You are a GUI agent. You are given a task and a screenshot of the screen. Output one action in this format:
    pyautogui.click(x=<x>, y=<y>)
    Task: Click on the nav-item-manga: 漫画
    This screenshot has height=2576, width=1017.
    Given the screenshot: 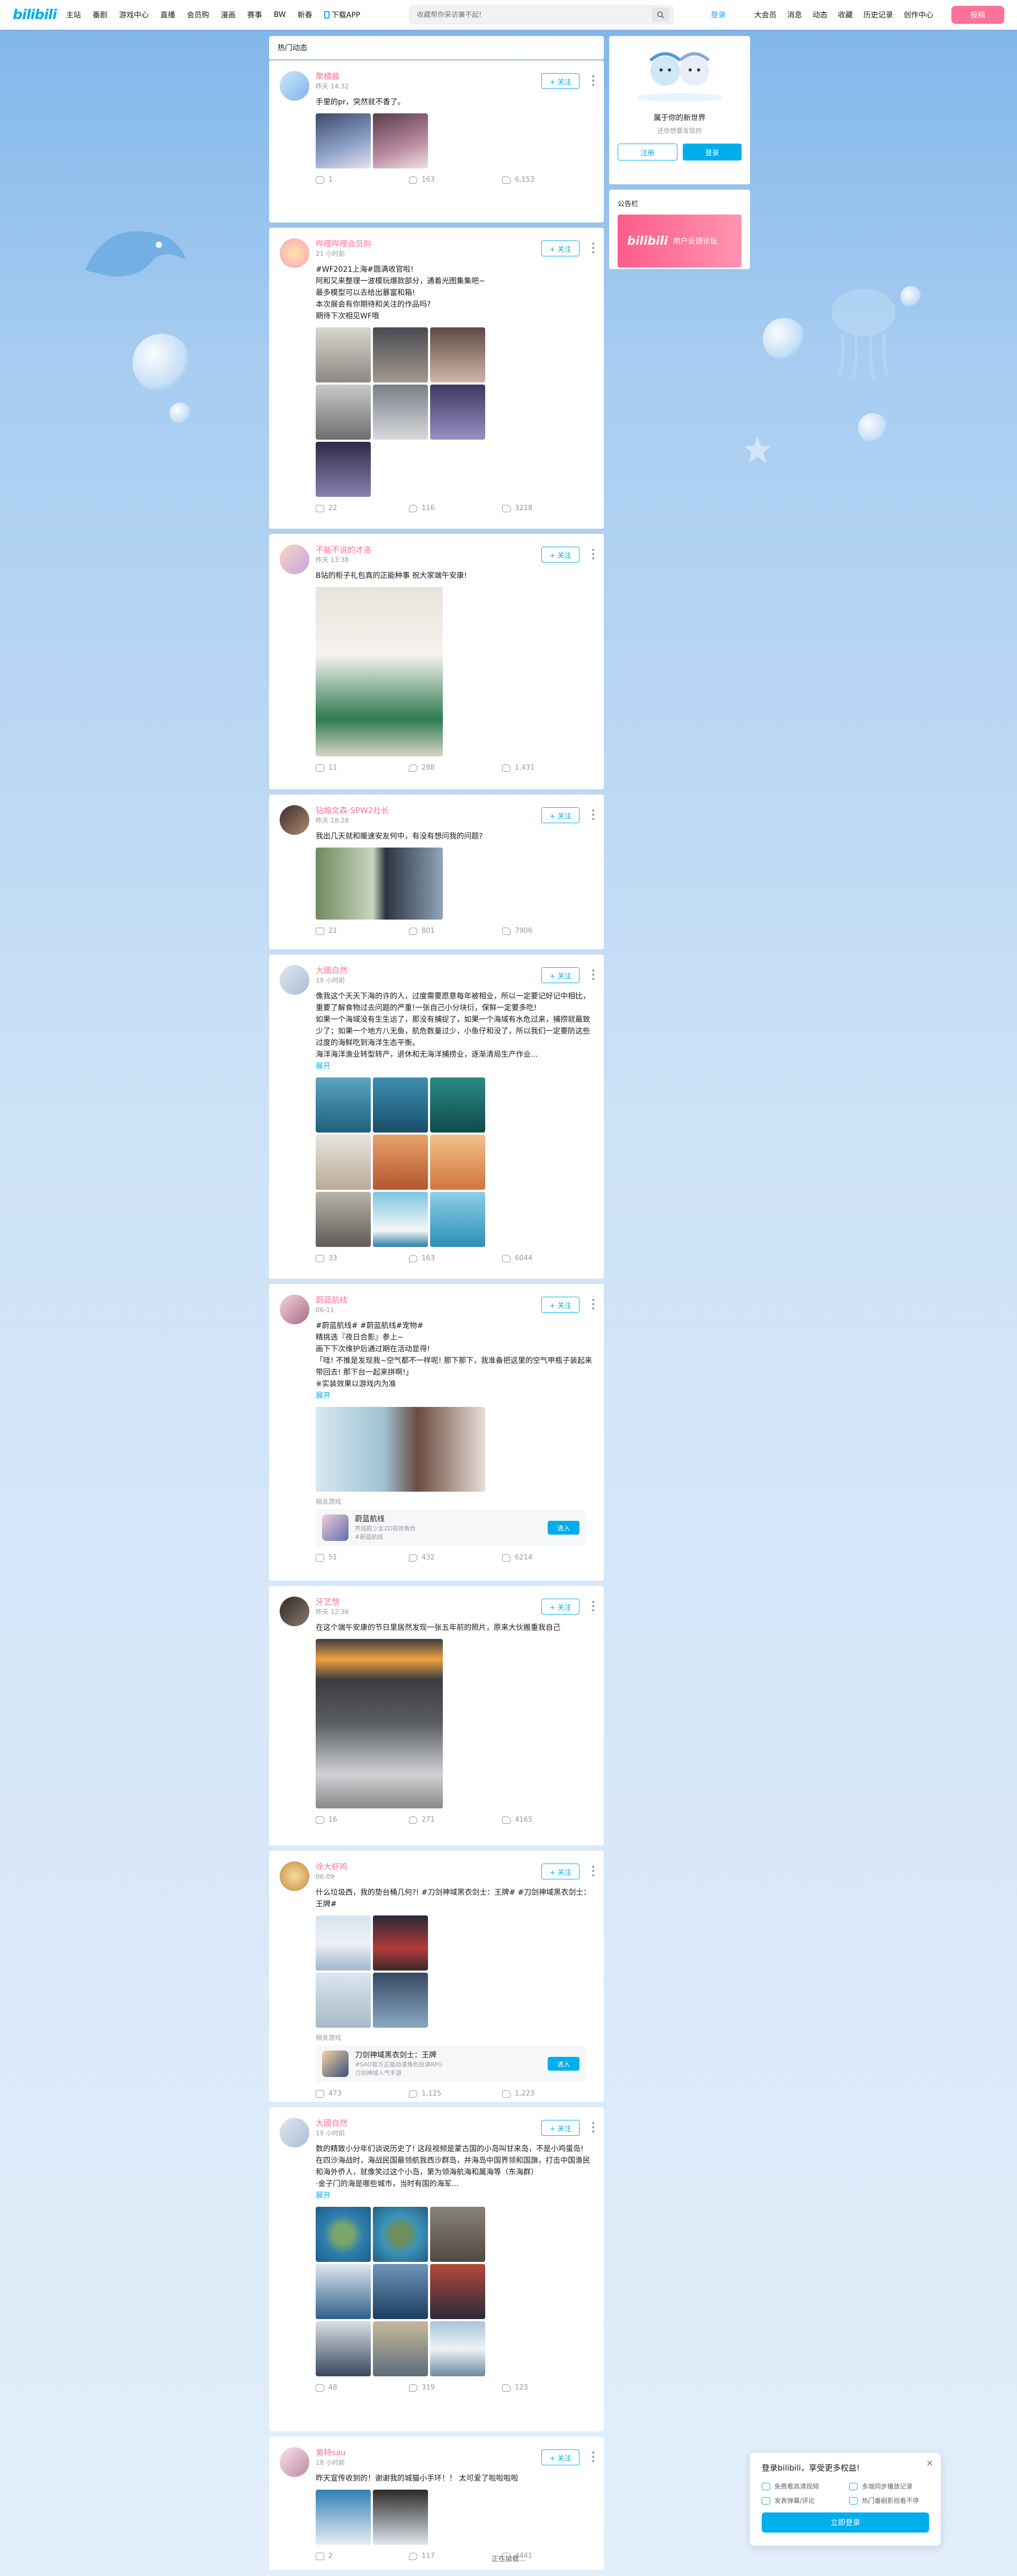 What is the action you would take?
    pyautogui.click(x=228, y=15)
    